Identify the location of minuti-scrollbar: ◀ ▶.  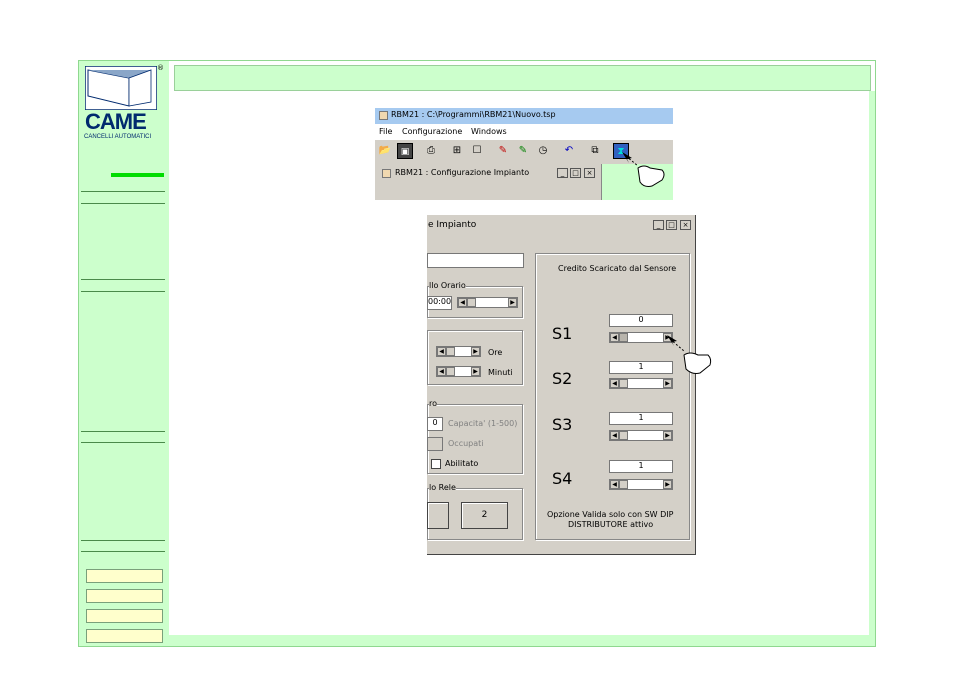
(458, 371).